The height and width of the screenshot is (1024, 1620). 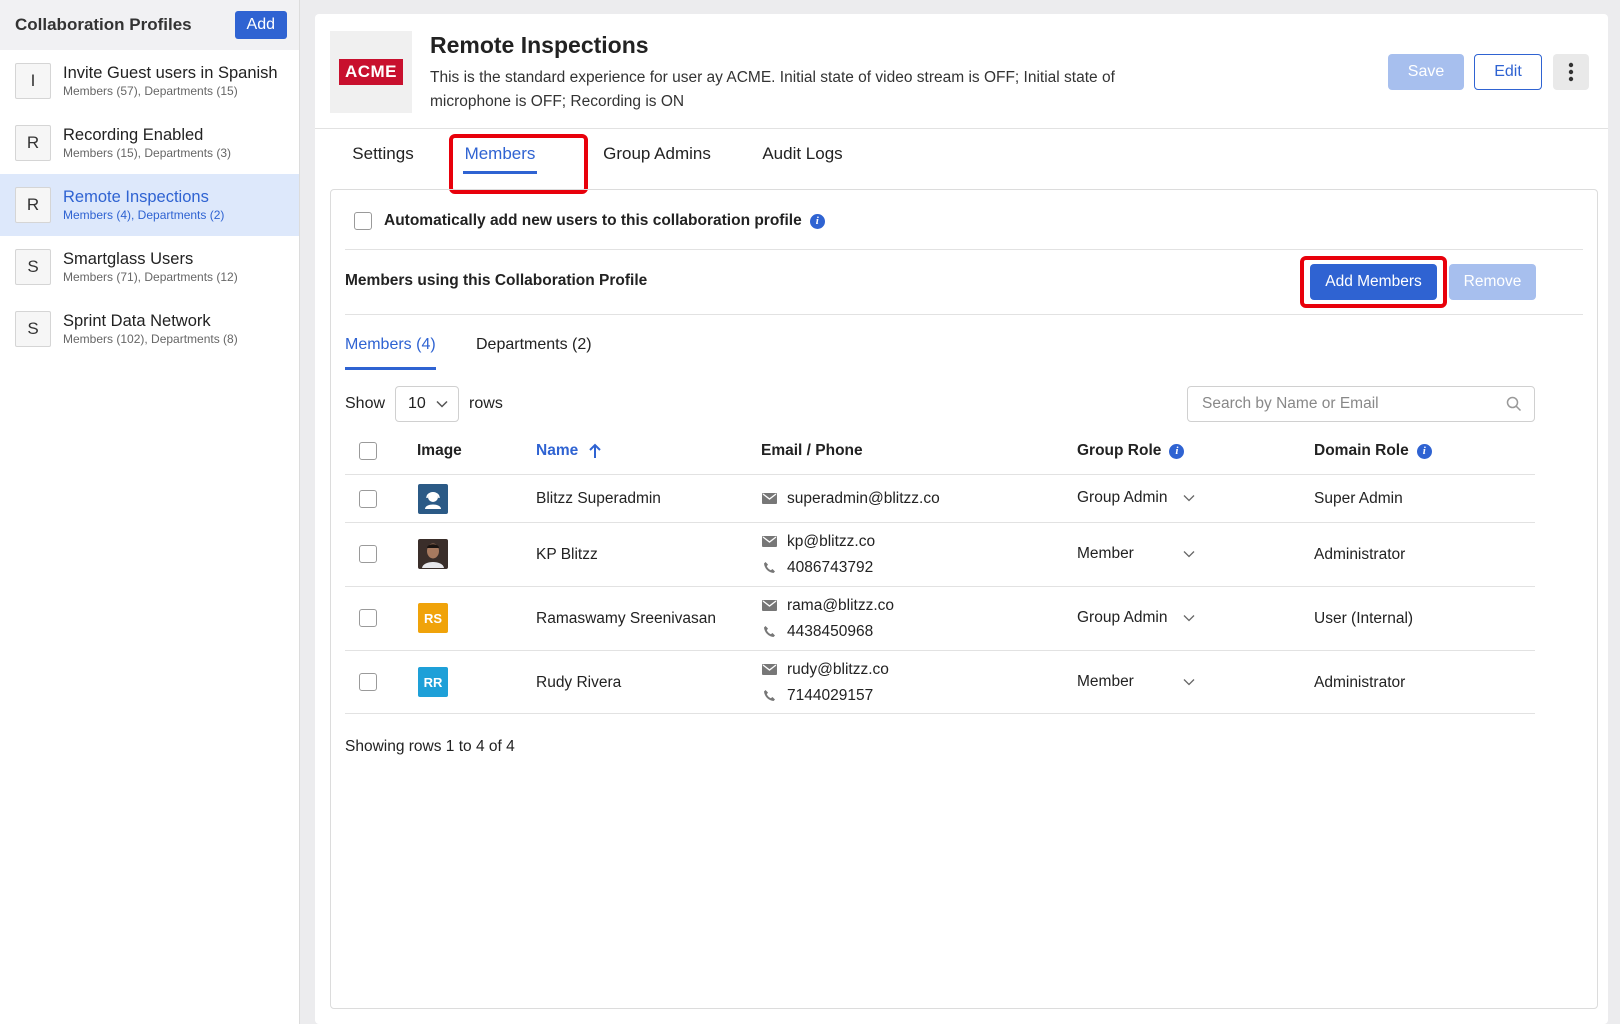 I want to click on tab-group-admins: Group Admins, so click(x=657, y=154).